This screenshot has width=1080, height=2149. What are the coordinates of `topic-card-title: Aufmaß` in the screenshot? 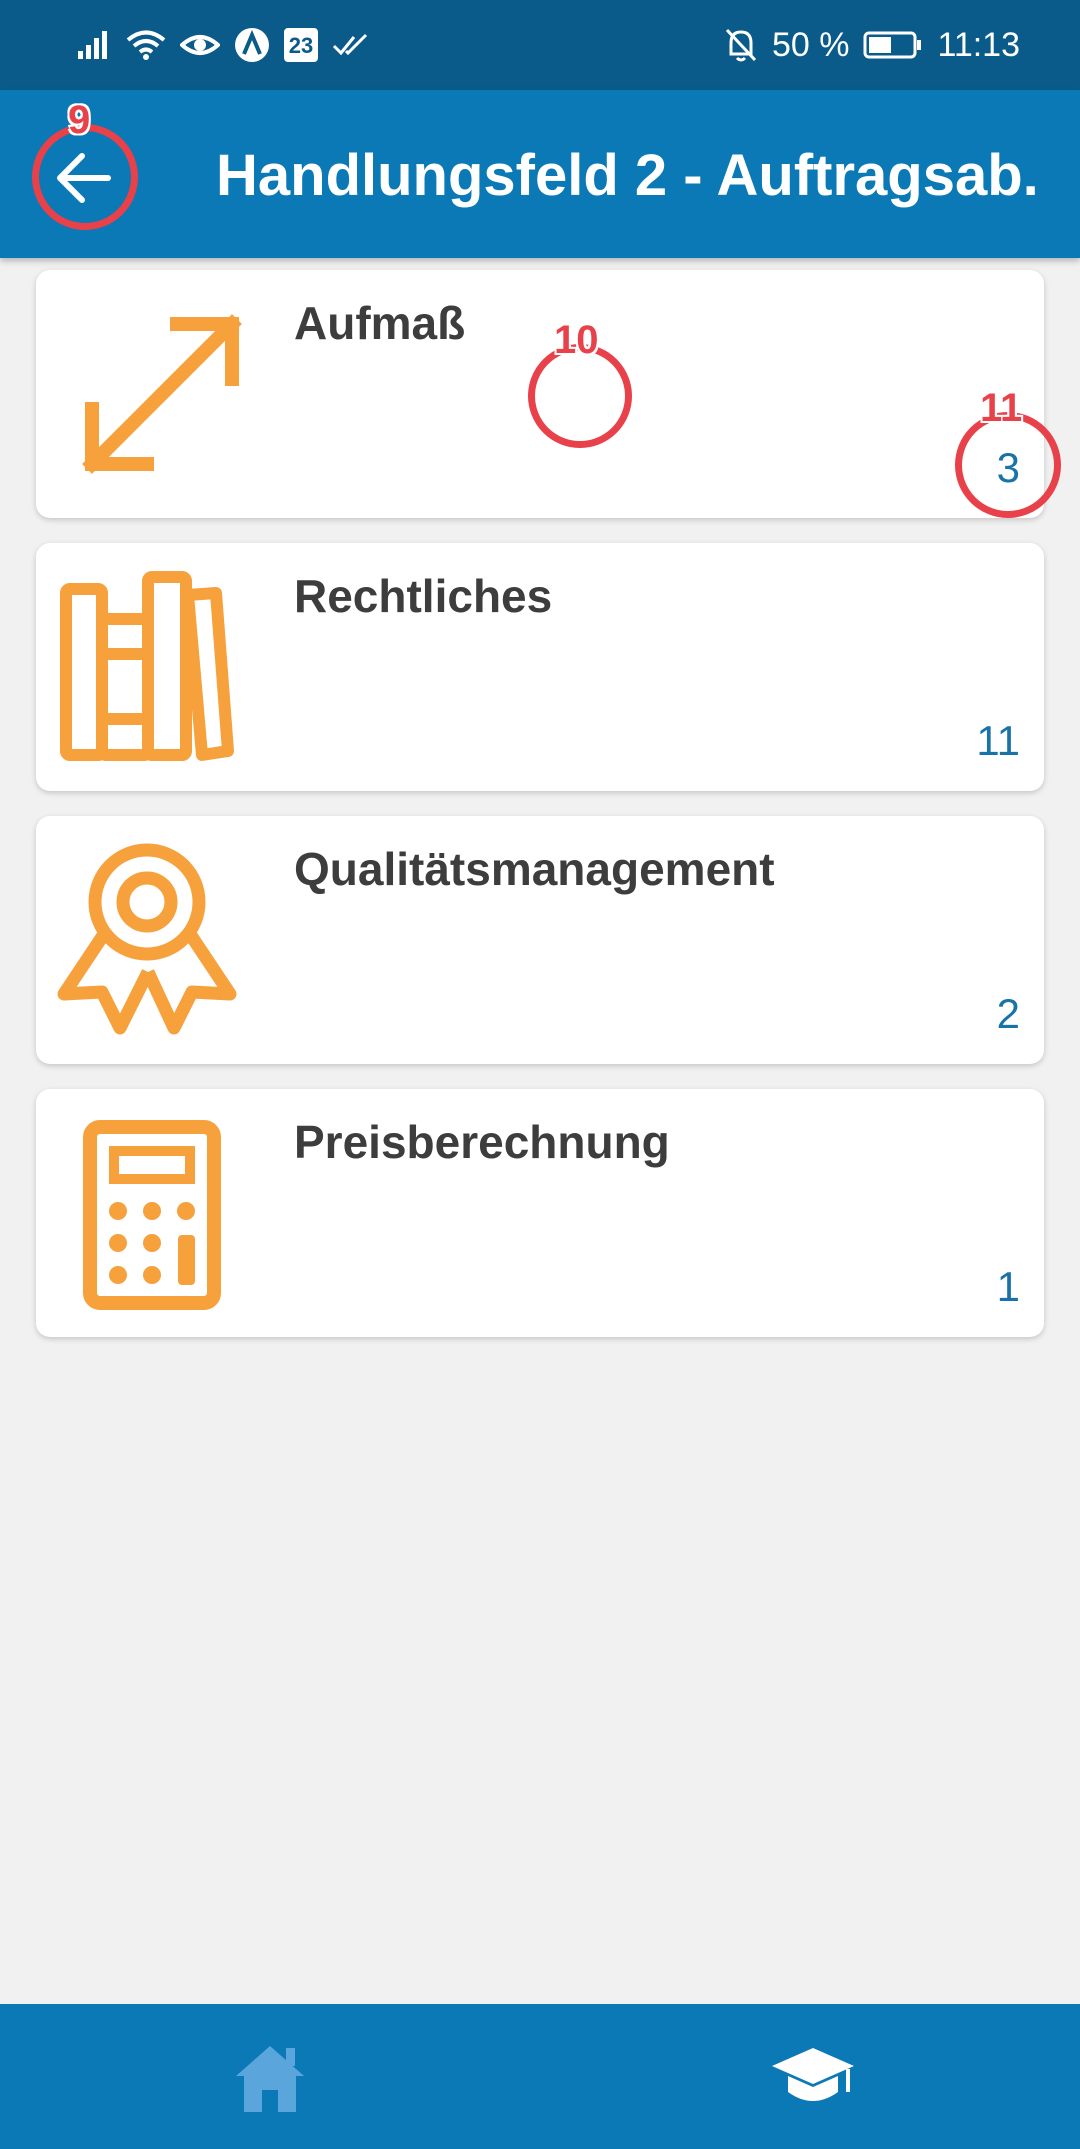 It's located at (380, 323).